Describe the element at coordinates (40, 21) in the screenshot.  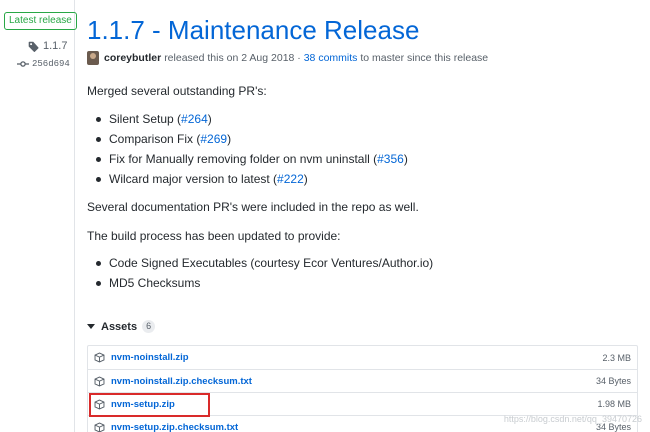
I see `latest-release-badge: Latest release` at that location.